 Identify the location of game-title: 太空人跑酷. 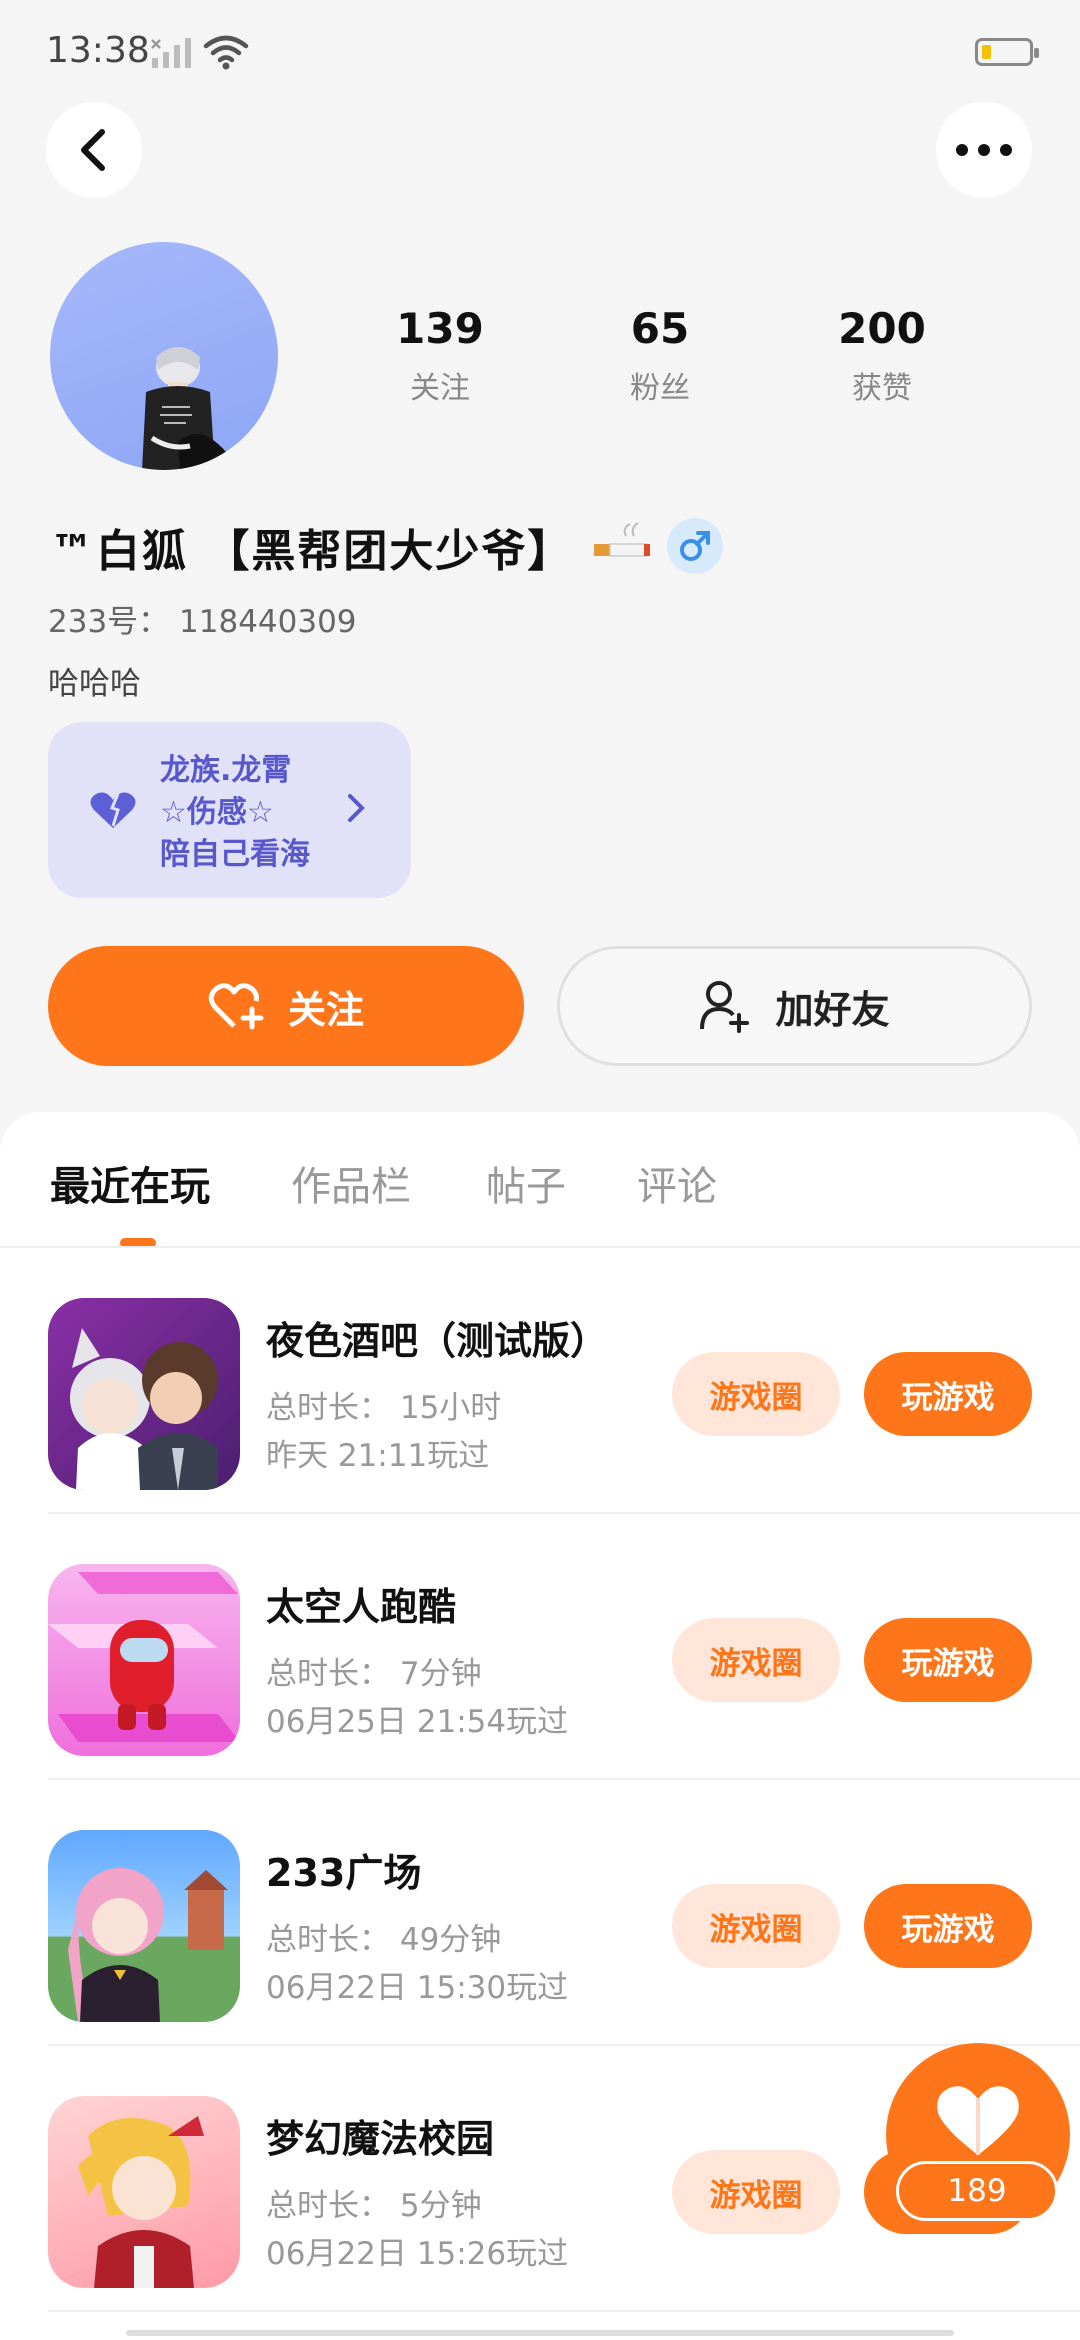
(361, 1607).